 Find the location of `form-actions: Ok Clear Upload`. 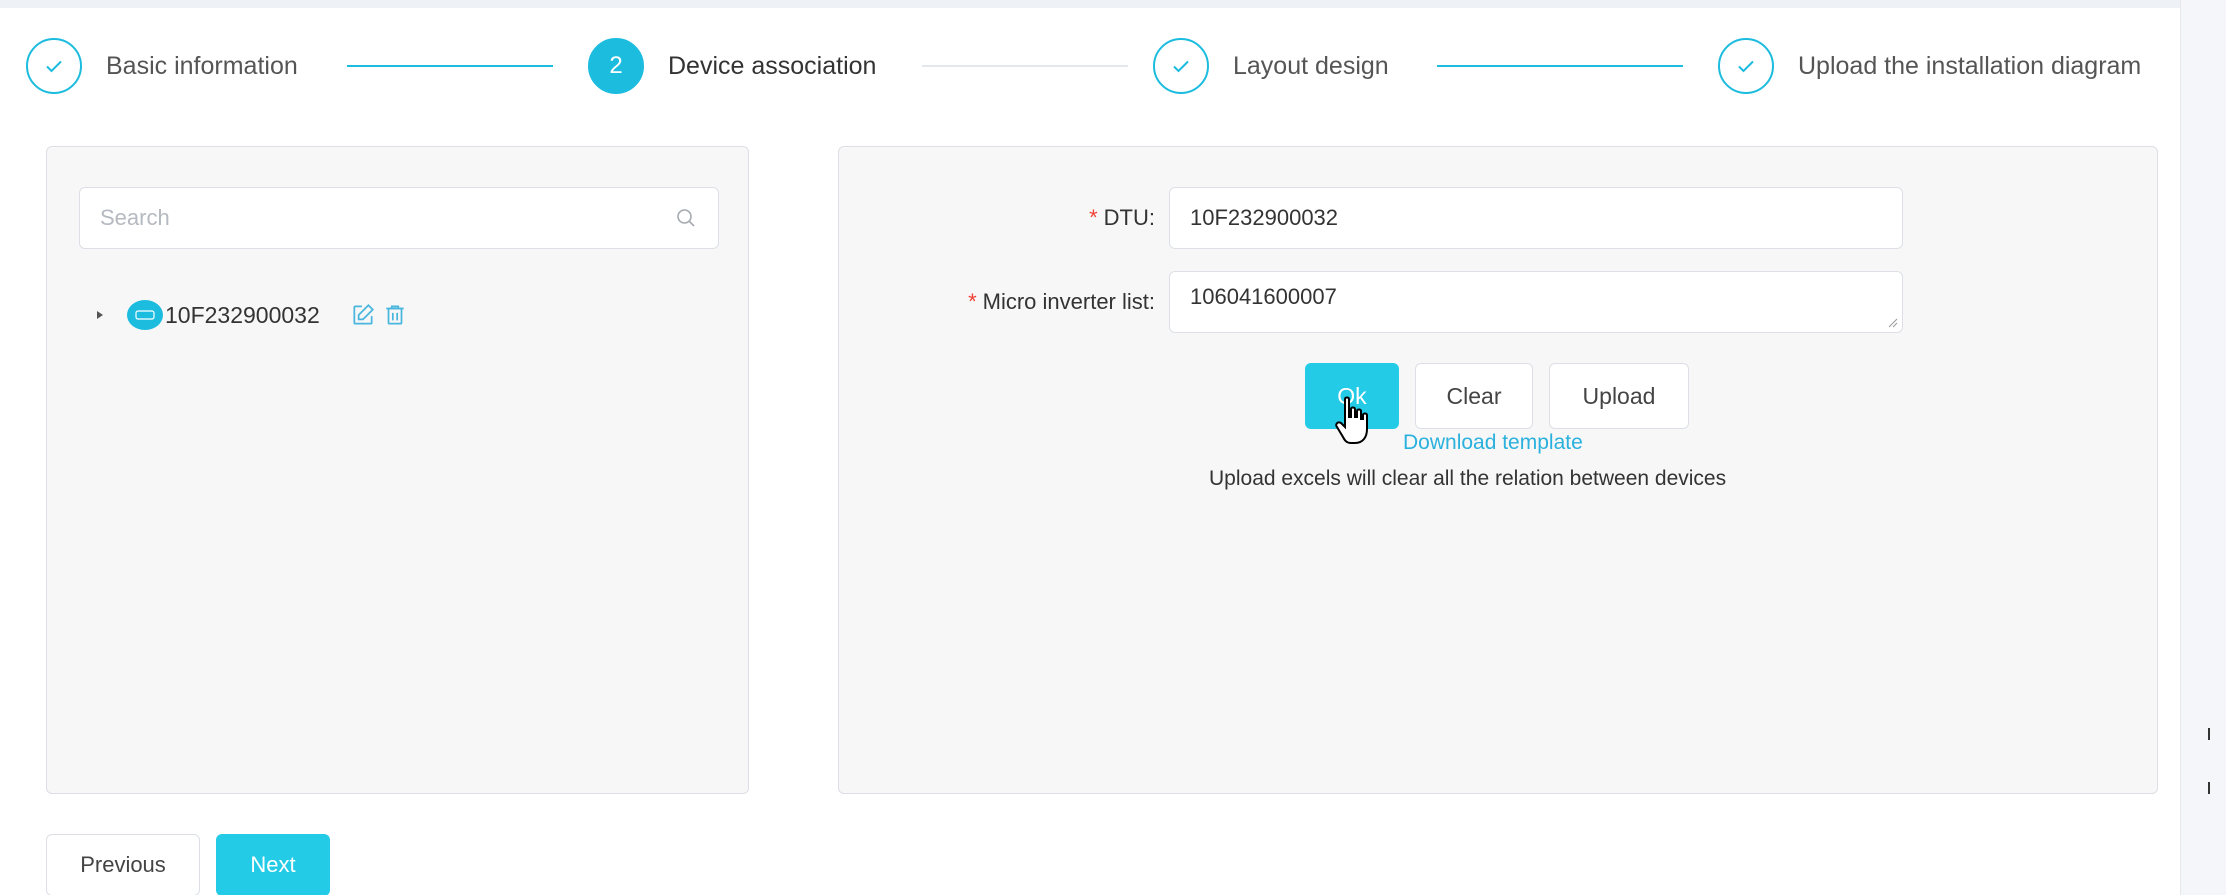

form-actions: Ok Clear Upload is located at coordinates (1497, 396).